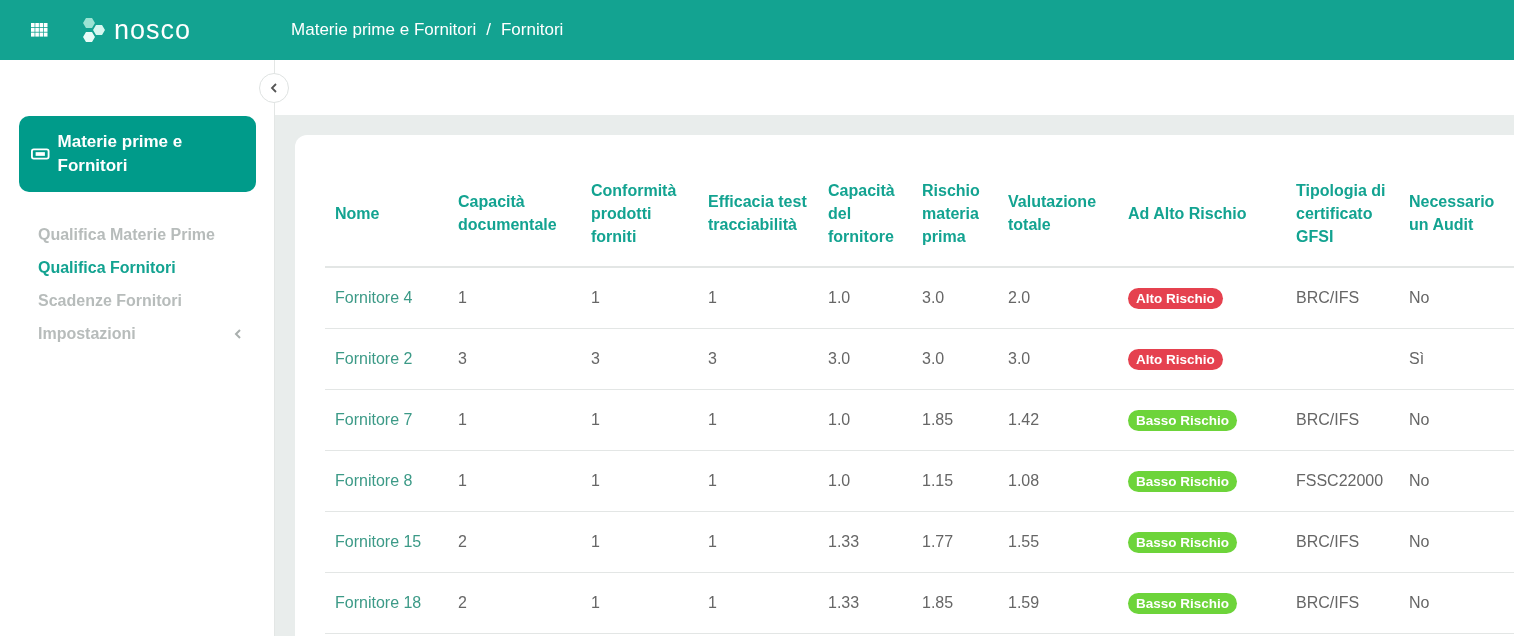  What do you see at coordinates (1202, 213) in the screenshot?
I see `column-header: Ad Alto Rischio` at bounding box center [1202, 213].